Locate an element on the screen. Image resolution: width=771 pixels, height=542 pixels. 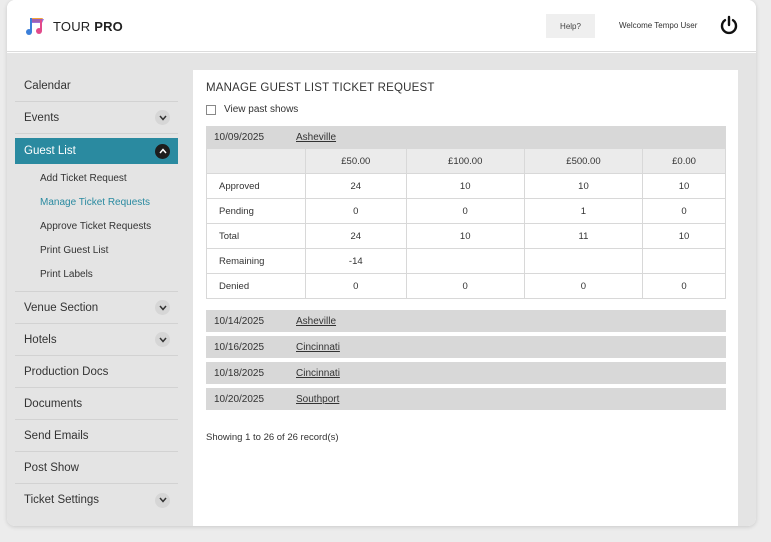
table-row: Total 24 10 11 10 is located at coordinates (466, 236).